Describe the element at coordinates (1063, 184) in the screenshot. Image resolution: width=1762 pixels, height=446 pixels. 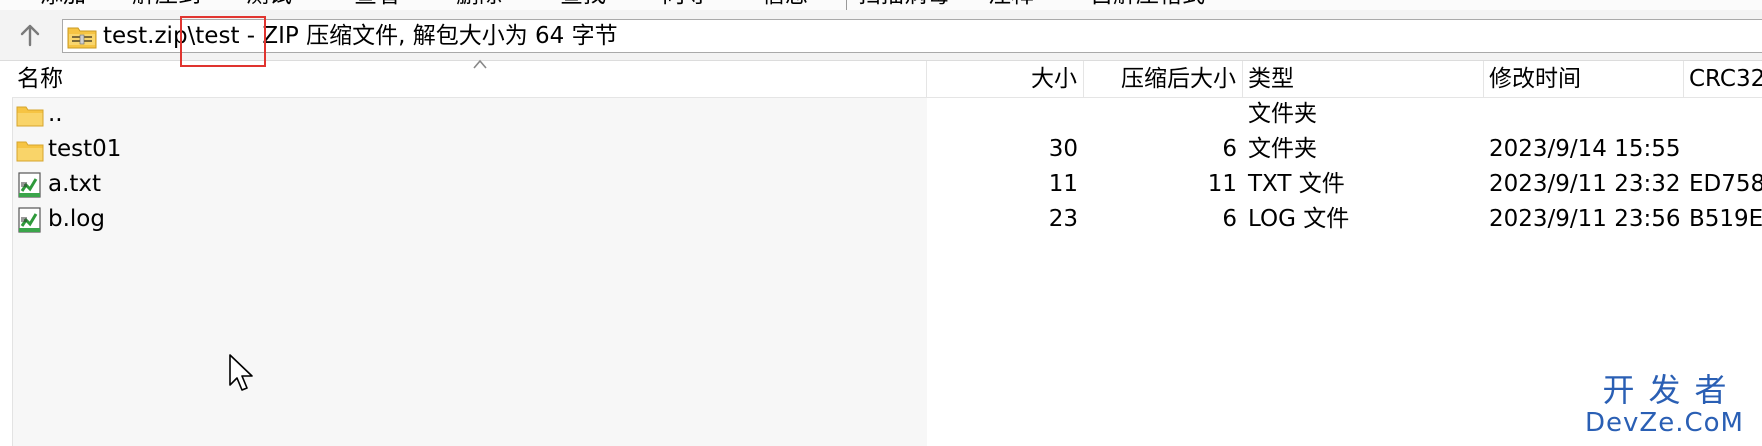
I see `cell-size: 11` at that location.